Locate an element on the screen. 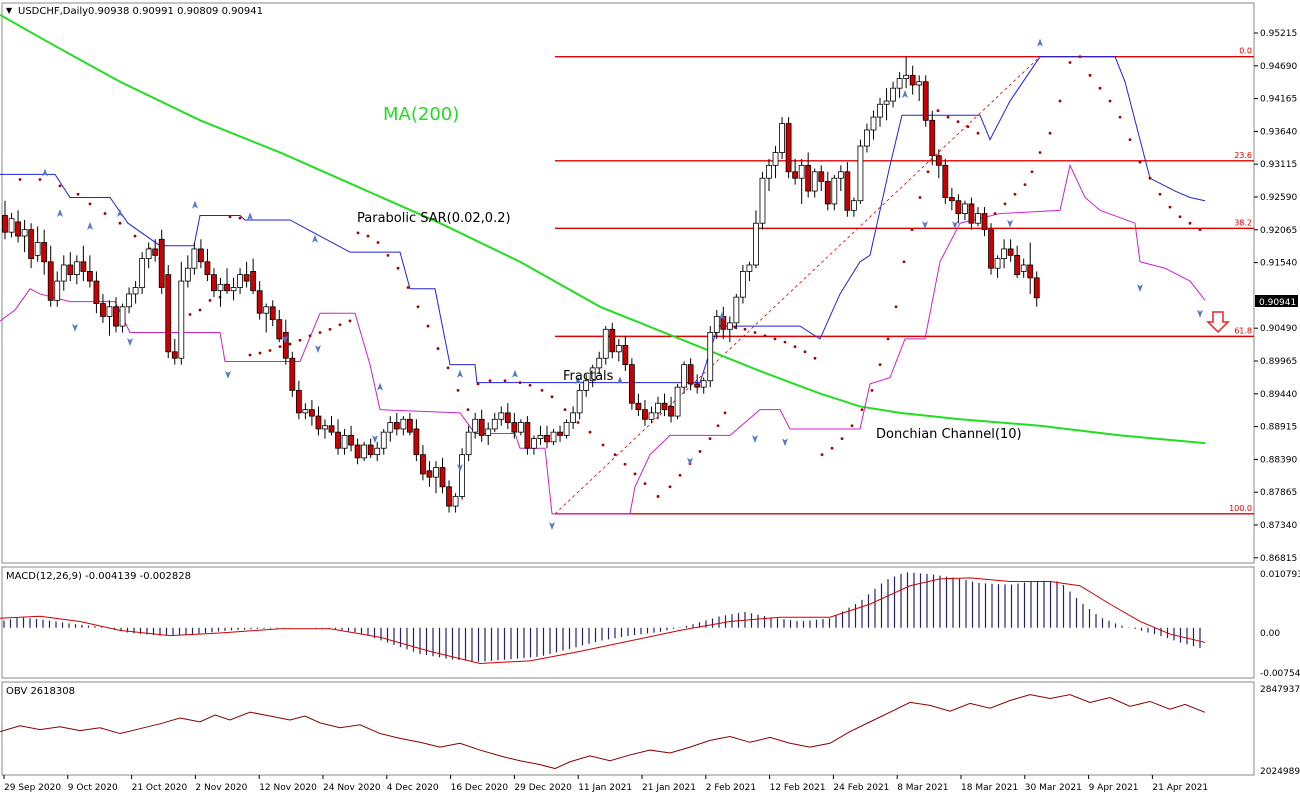 The width and height of the screenshot is (1300, 798). toggle-glyph: ▼ is located at coordinates (9, 10).